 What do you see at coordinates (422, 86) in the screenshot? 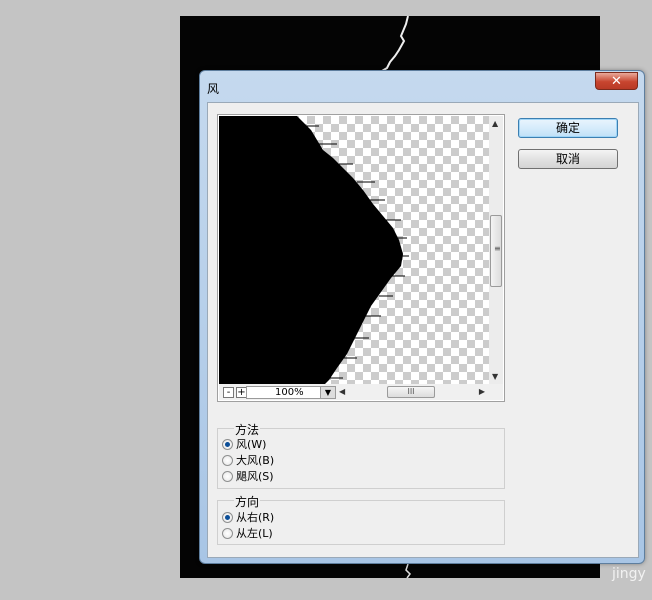
I see `dialog-titlebar: 风 ✕` at bounding box center [422, 86].